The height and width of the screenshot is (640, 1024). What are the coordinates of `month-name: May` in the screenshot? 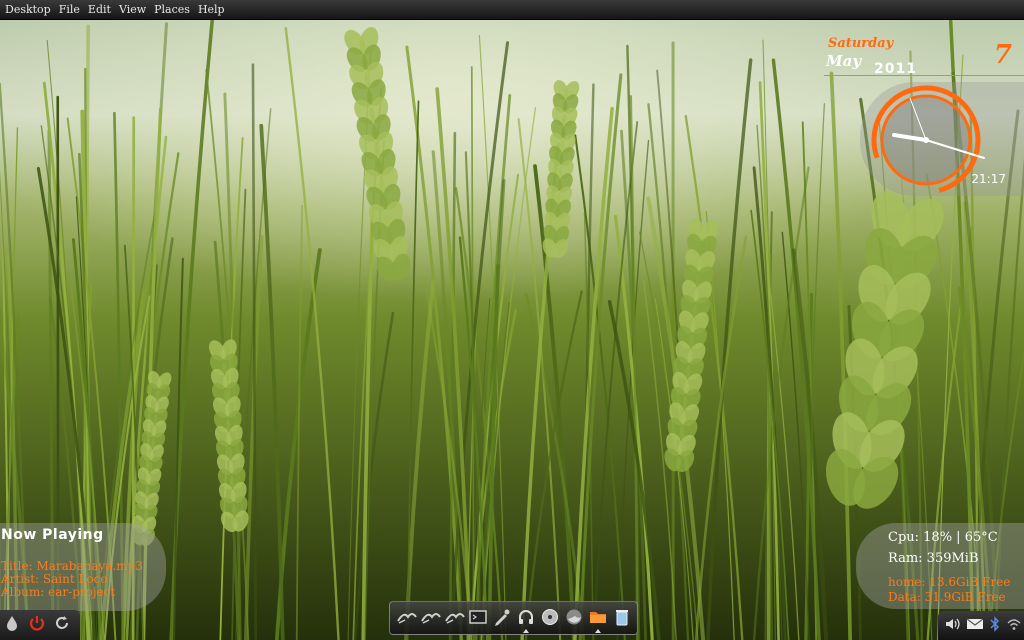 It's located at (844, 61).